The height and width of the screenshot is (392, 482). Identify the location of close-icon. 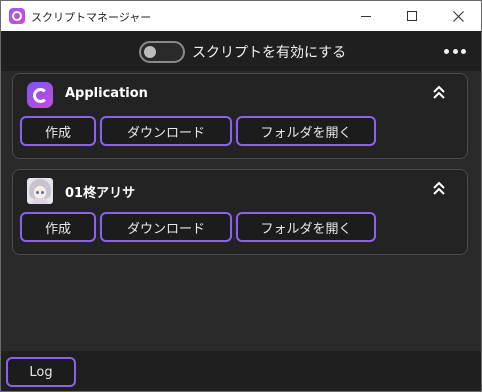
(458, 16).